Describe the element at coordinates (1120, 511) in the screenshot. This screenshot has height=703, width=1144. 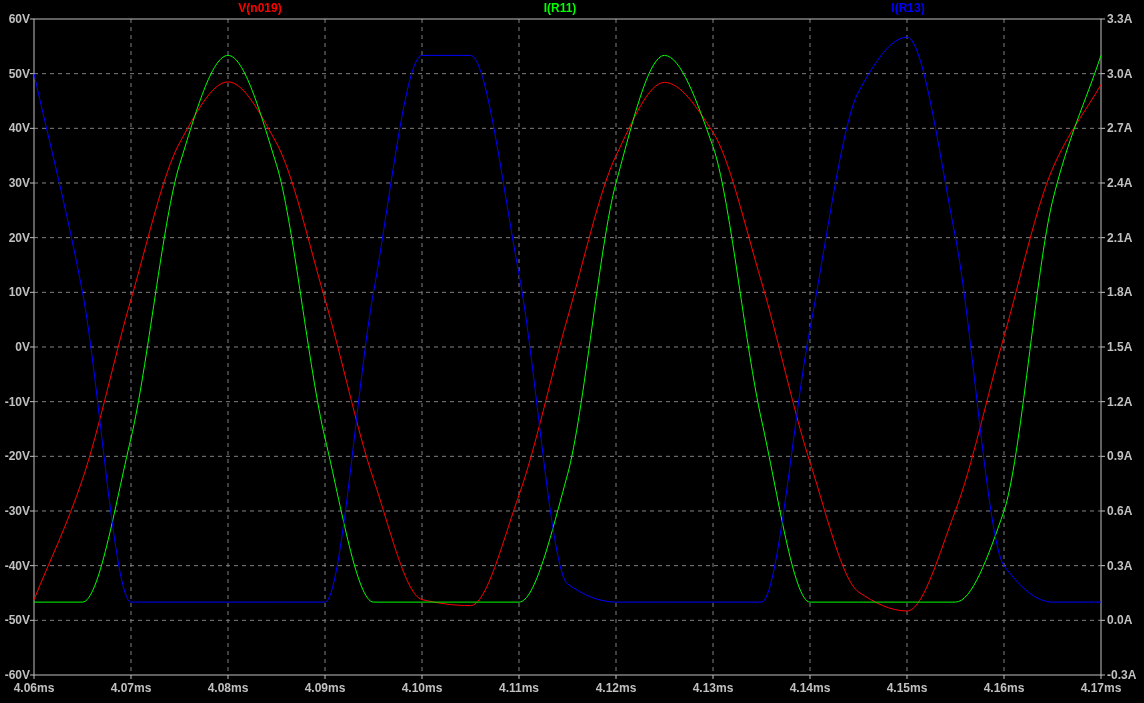
I see `tick-label: 0.6A` at that location.